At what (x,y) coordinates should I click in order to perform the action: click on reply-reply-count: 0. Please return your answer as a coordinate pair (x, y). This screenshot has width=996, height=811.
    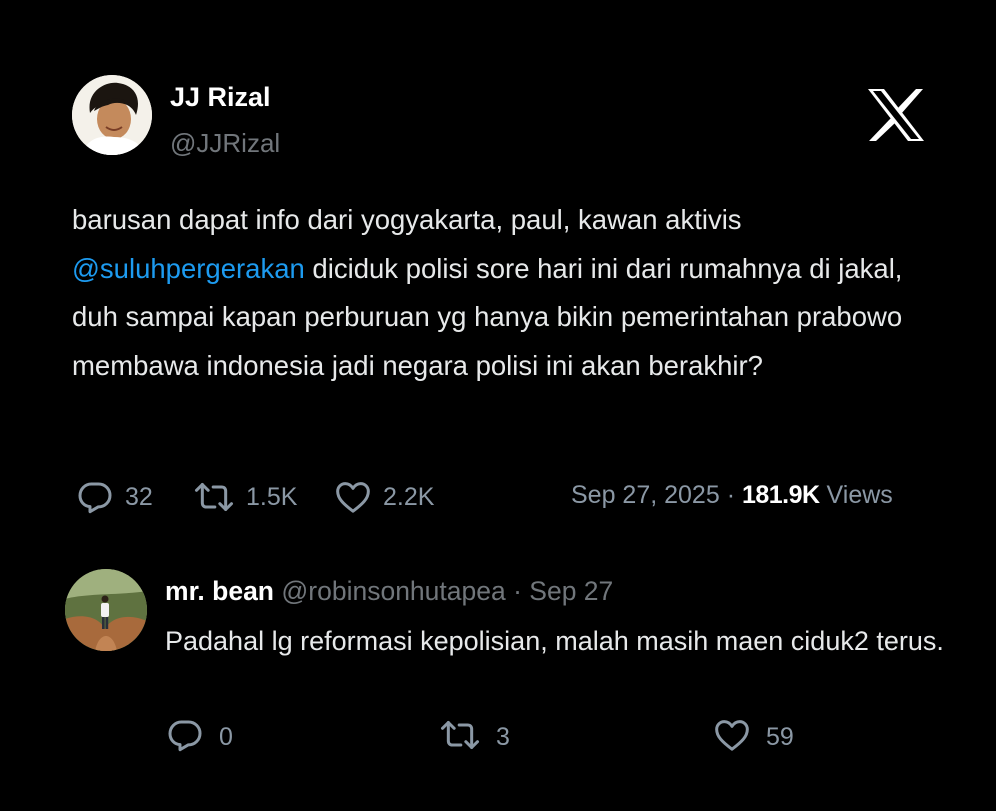
    Looking at the image, I should click on (226, 736).